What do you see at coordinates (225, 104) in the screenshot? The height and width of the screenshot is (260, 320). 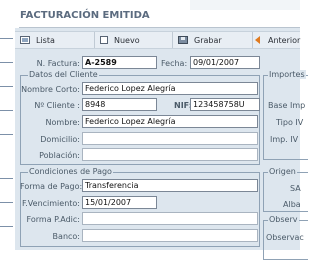 I see `nif-field: 123458758U` at bounding box center [225, 104].